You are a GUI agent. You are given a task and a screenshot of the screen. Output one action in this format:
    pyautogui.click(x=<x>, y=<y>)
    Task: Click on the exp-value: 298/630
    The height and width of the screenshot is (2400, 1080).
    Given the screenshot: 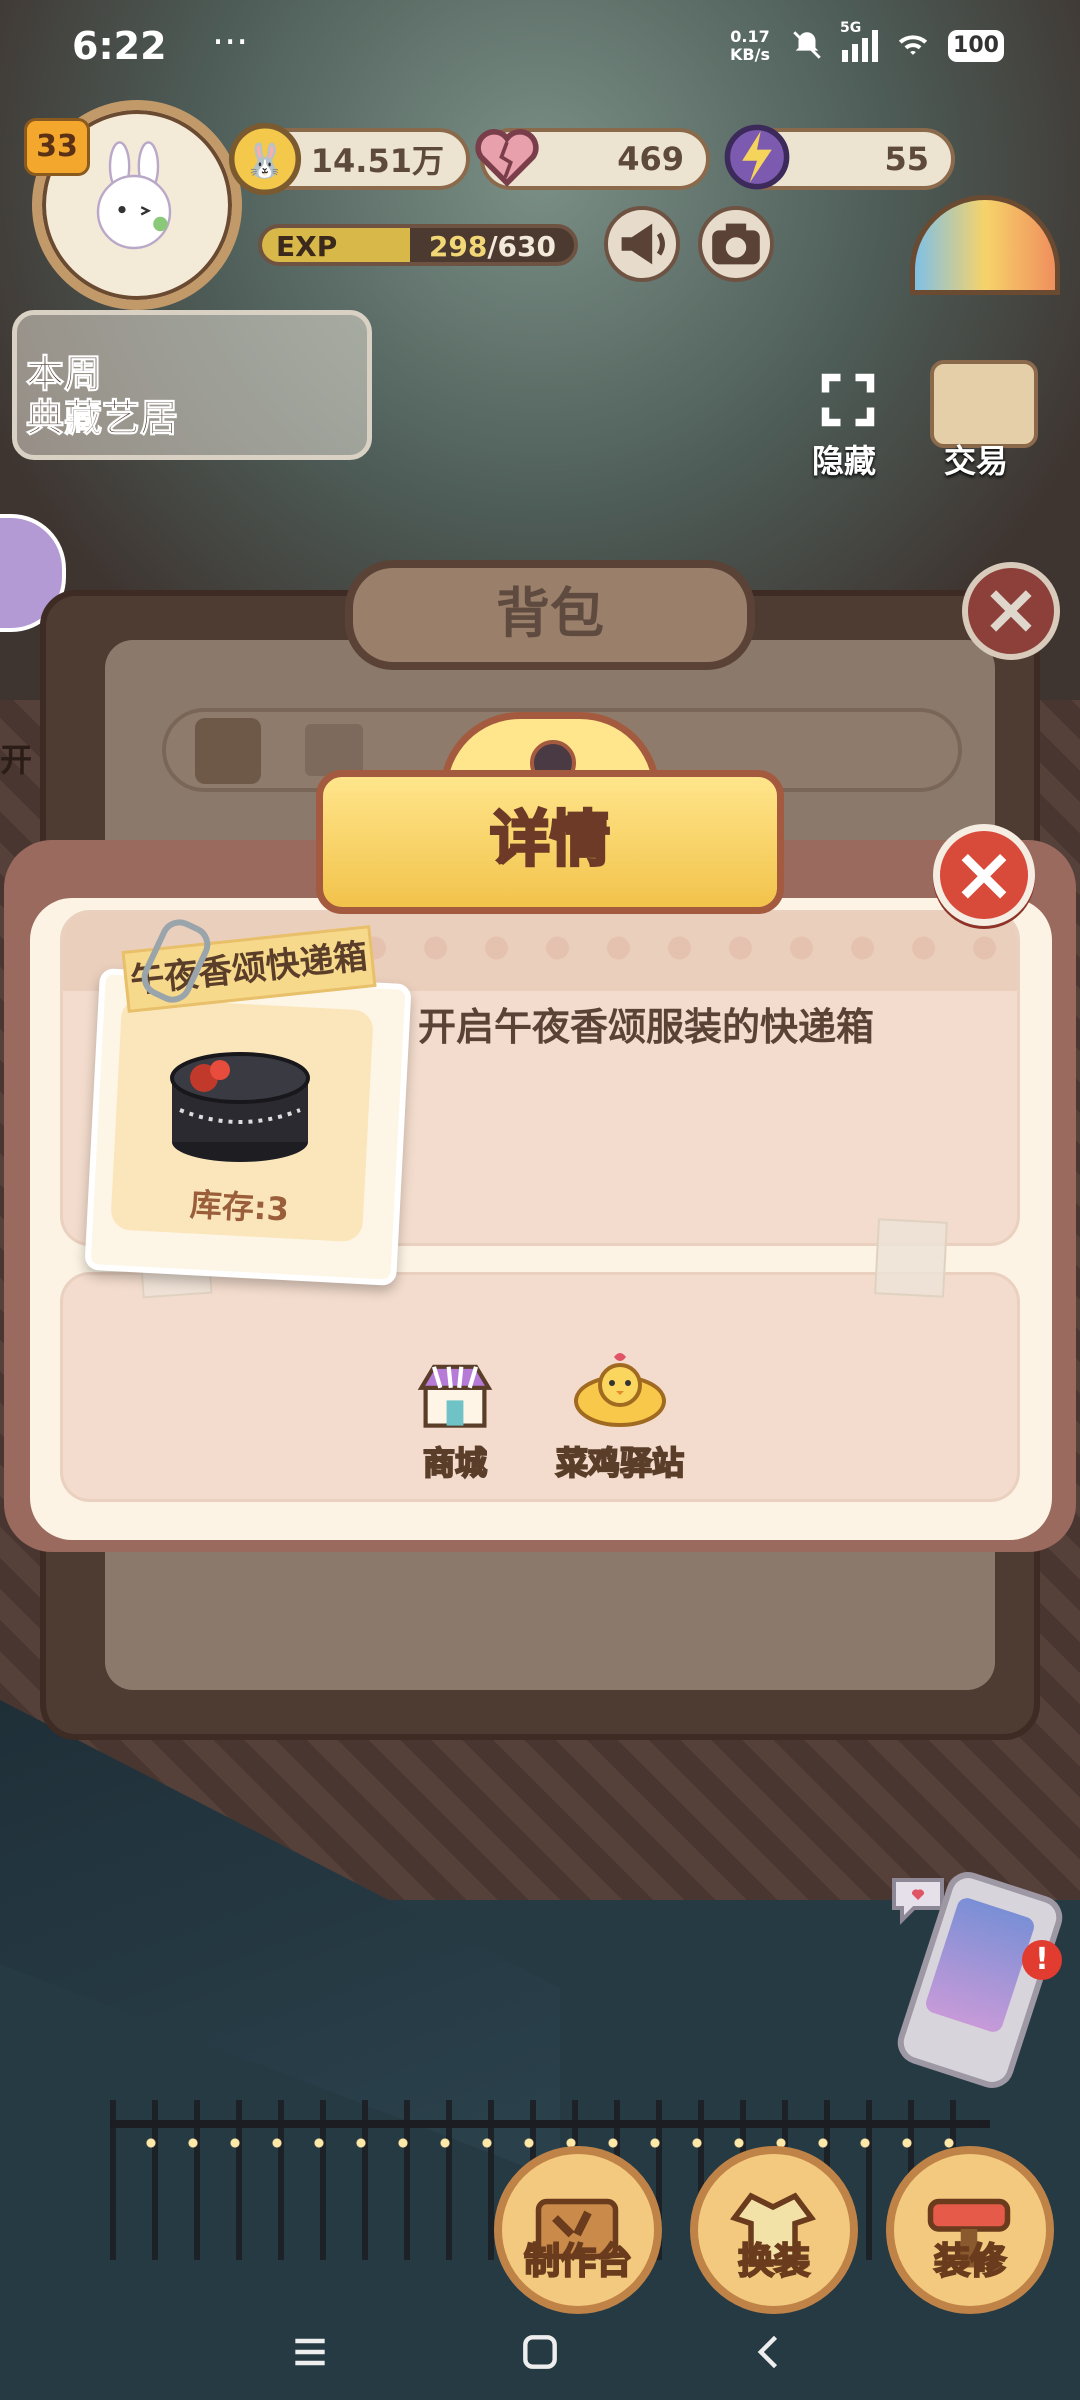 What is the action you would take?
    pyautogui.click(x=492, y=246)
    